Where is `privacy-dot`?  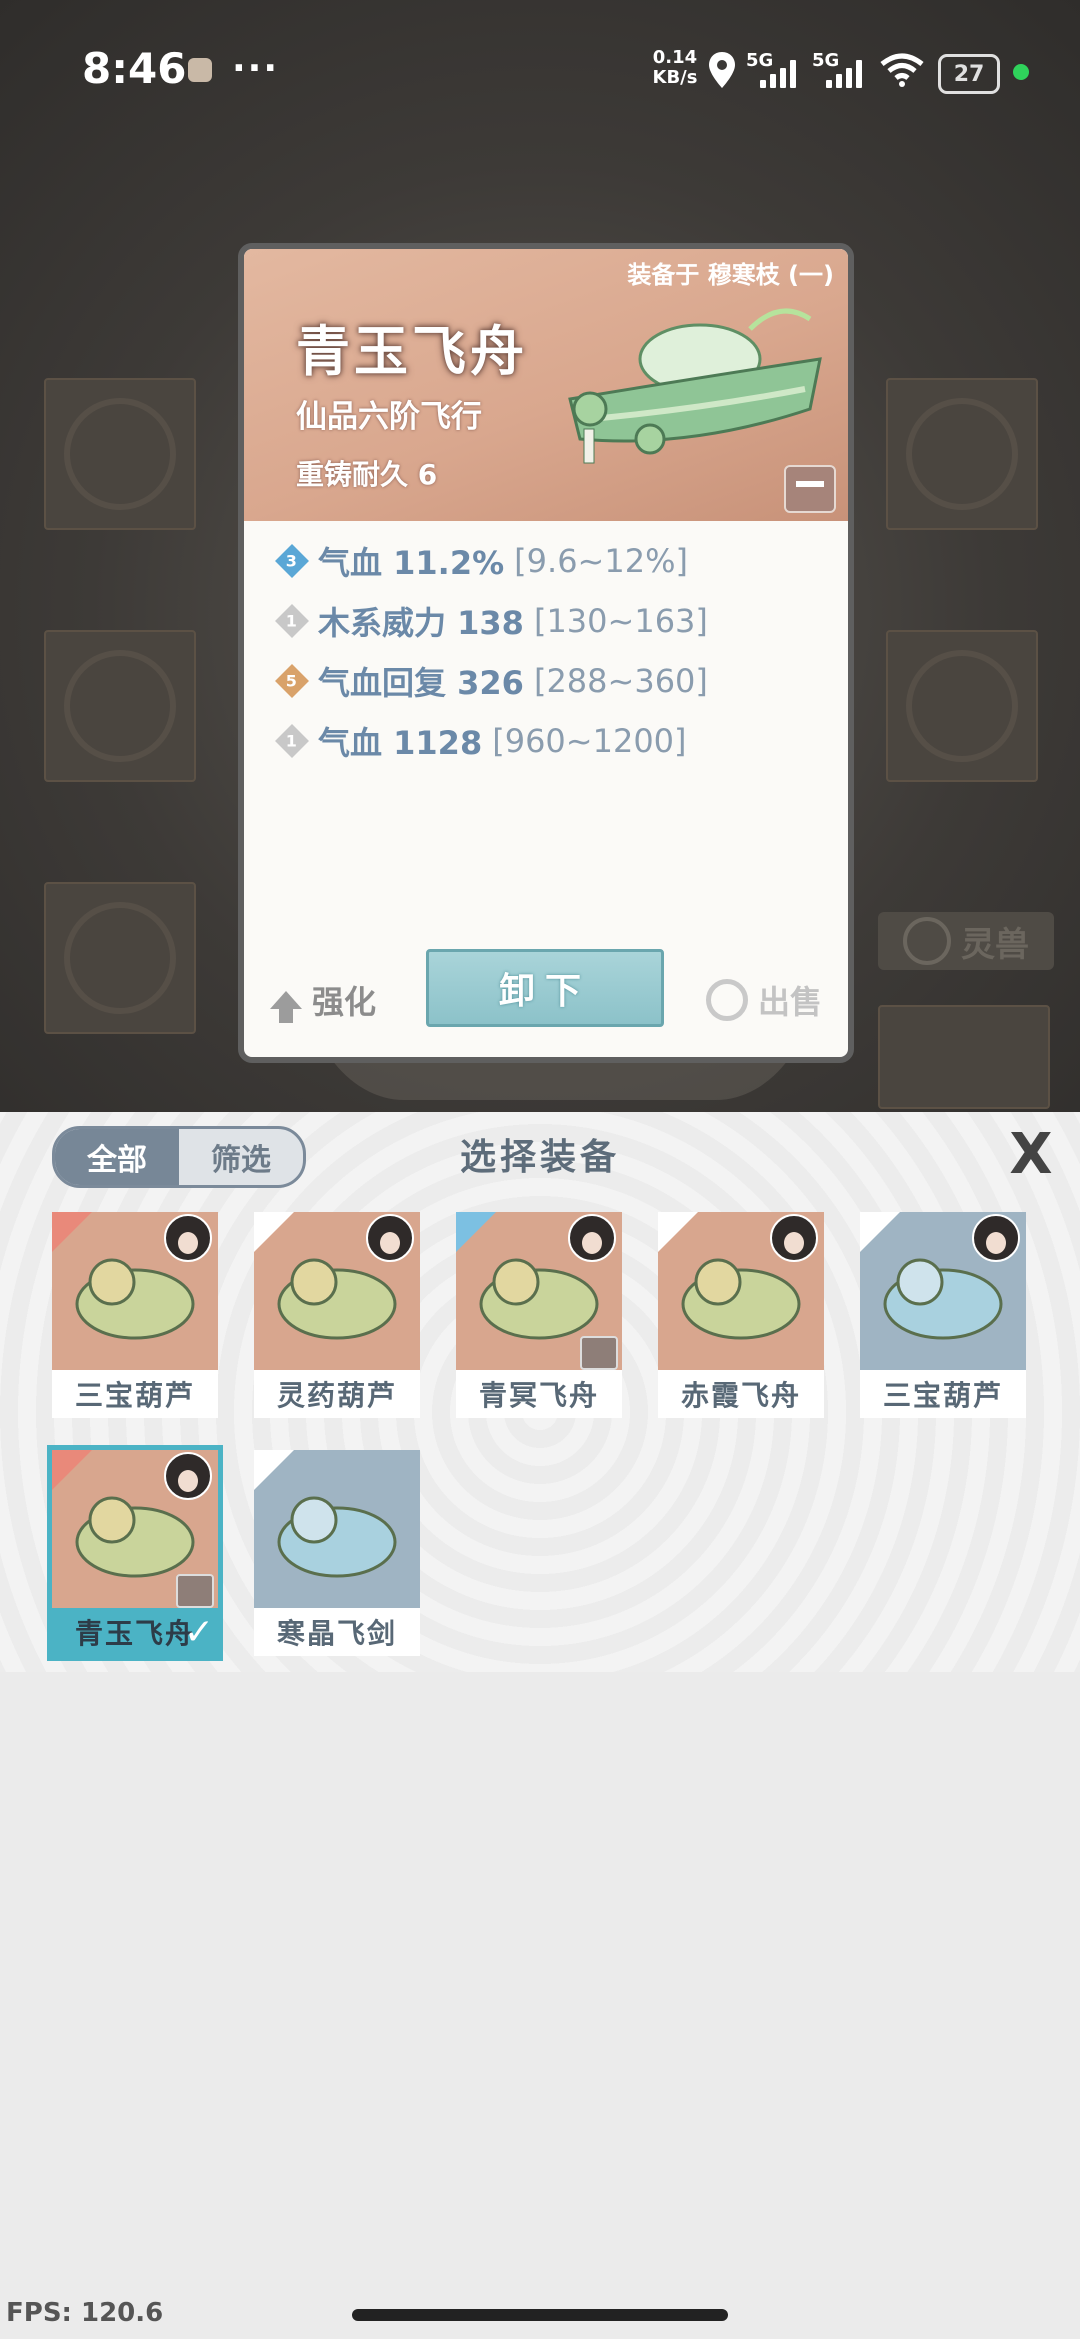 privacy-dot is located at coordinates (1021, 72).